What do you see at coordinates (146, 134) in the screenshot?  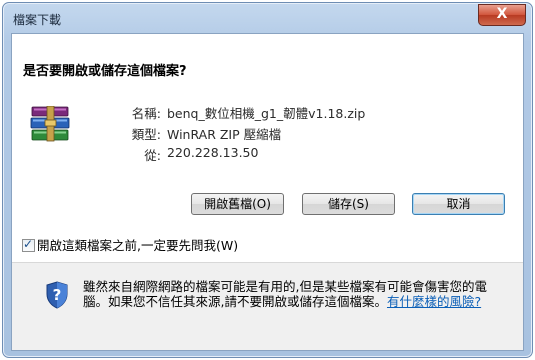 I see `file-type-label: 類型:` at bounding box center [146, 134].